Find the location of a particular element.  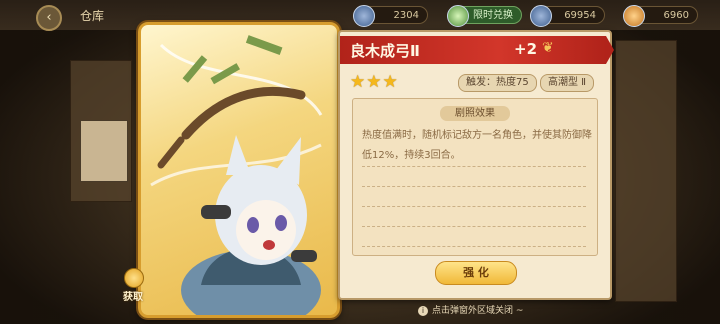

feather-icon: ❦ is located at coordinates (548, 48).